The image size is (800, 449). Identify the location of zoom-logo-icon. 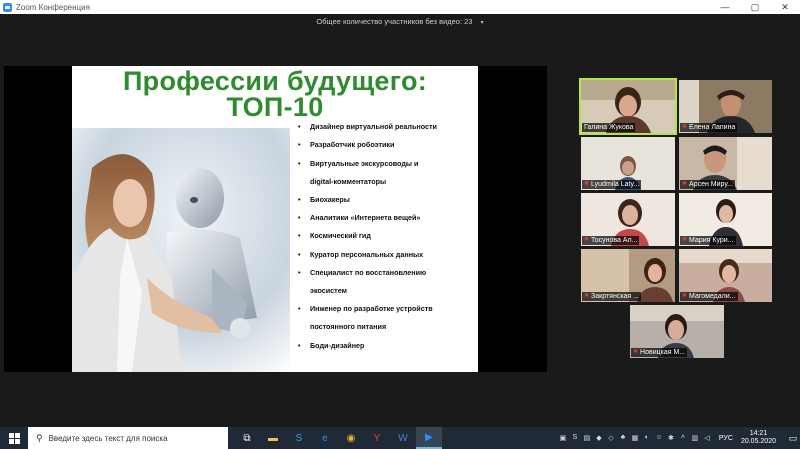
(7, 7).